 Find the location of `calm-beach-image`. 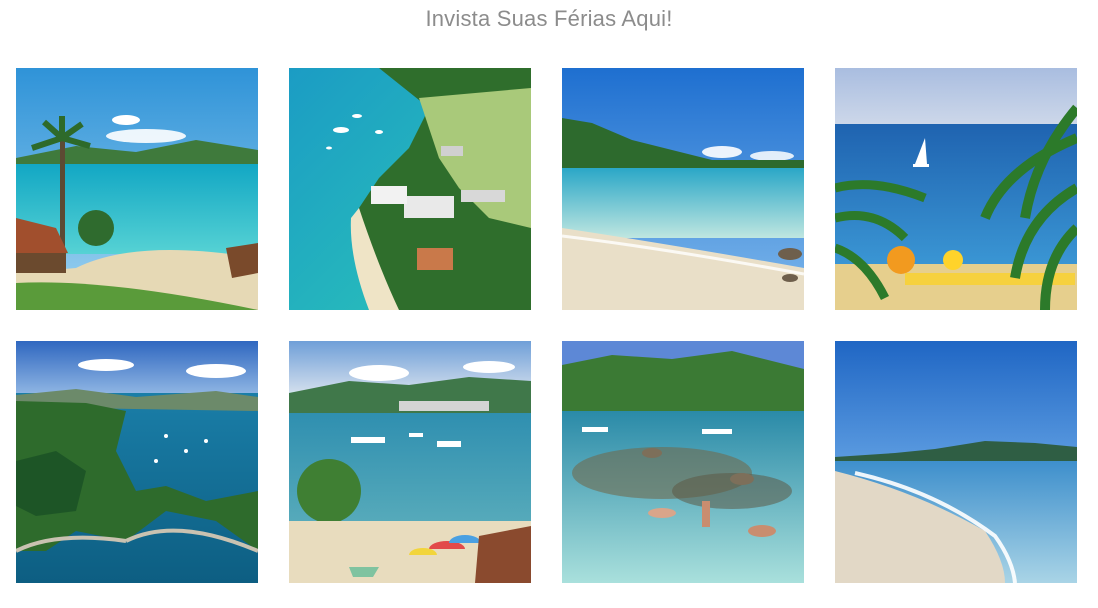

calm-beach-image is located at coordinates (683, 189).